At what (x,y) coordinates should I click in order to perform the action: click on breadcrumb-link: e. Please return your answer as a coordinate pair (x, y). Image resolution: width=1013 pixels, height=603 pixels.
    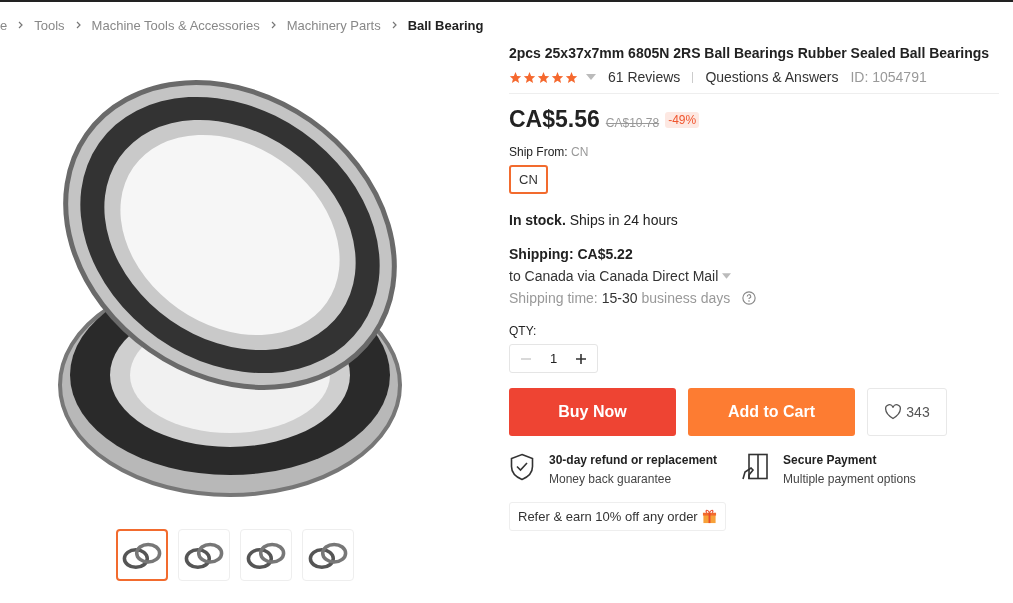
    Looking at the image, I should click on (4, 25).